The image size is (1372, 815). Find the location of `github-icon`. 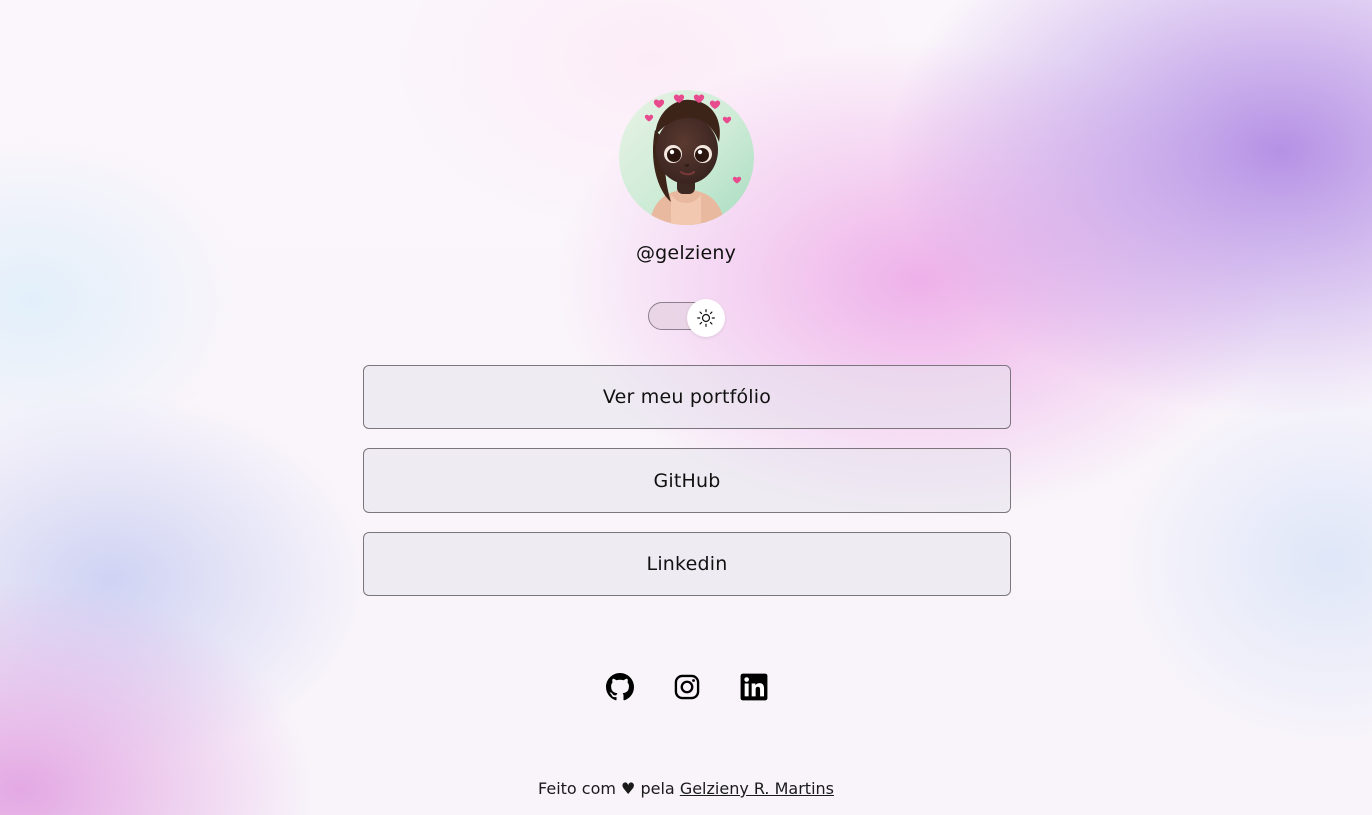

github-icon is located at coordinates (620, 687).